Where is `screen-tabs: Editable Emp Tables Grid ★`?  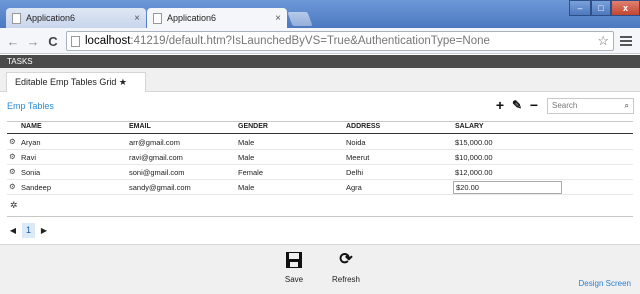 screen-tabs: Editable Emp Tables Grid ★ is located at coordinates (320, 80).